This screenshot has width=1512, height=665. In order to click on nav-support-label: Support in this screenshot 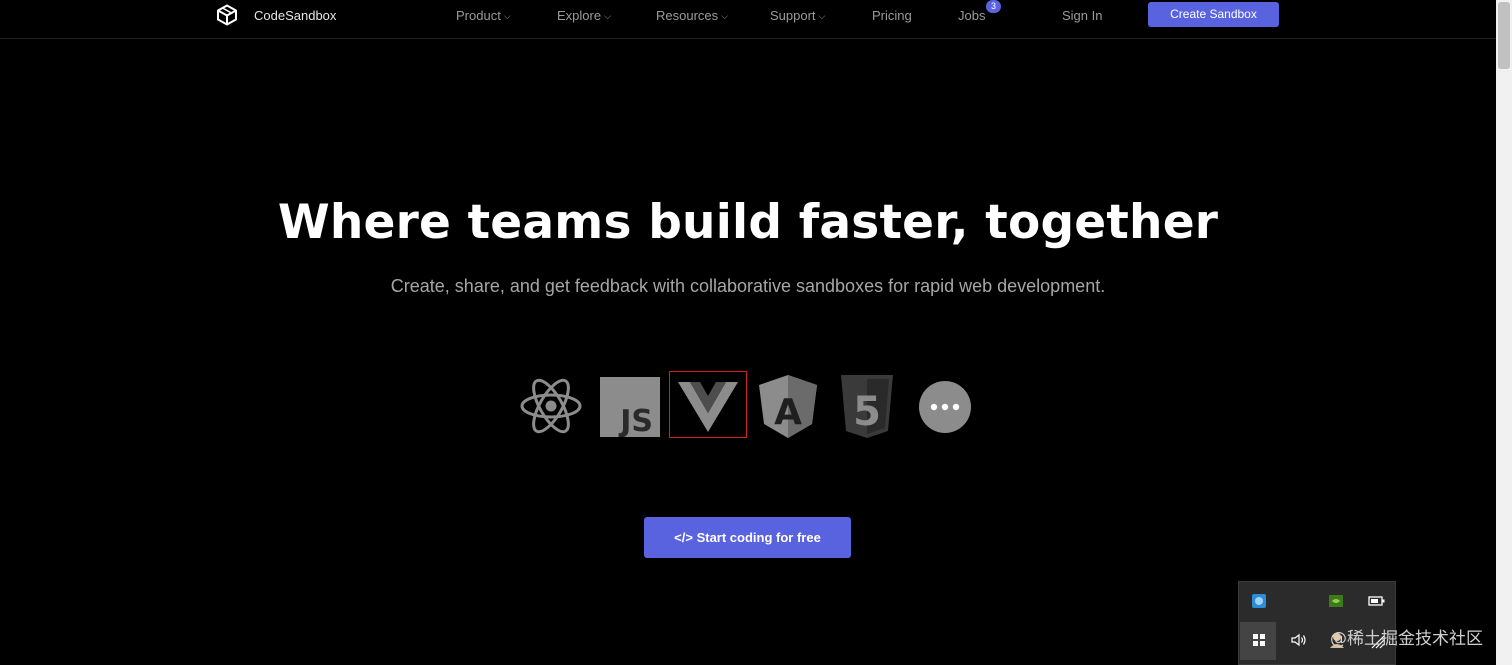, I will do `click(793, 15)`.